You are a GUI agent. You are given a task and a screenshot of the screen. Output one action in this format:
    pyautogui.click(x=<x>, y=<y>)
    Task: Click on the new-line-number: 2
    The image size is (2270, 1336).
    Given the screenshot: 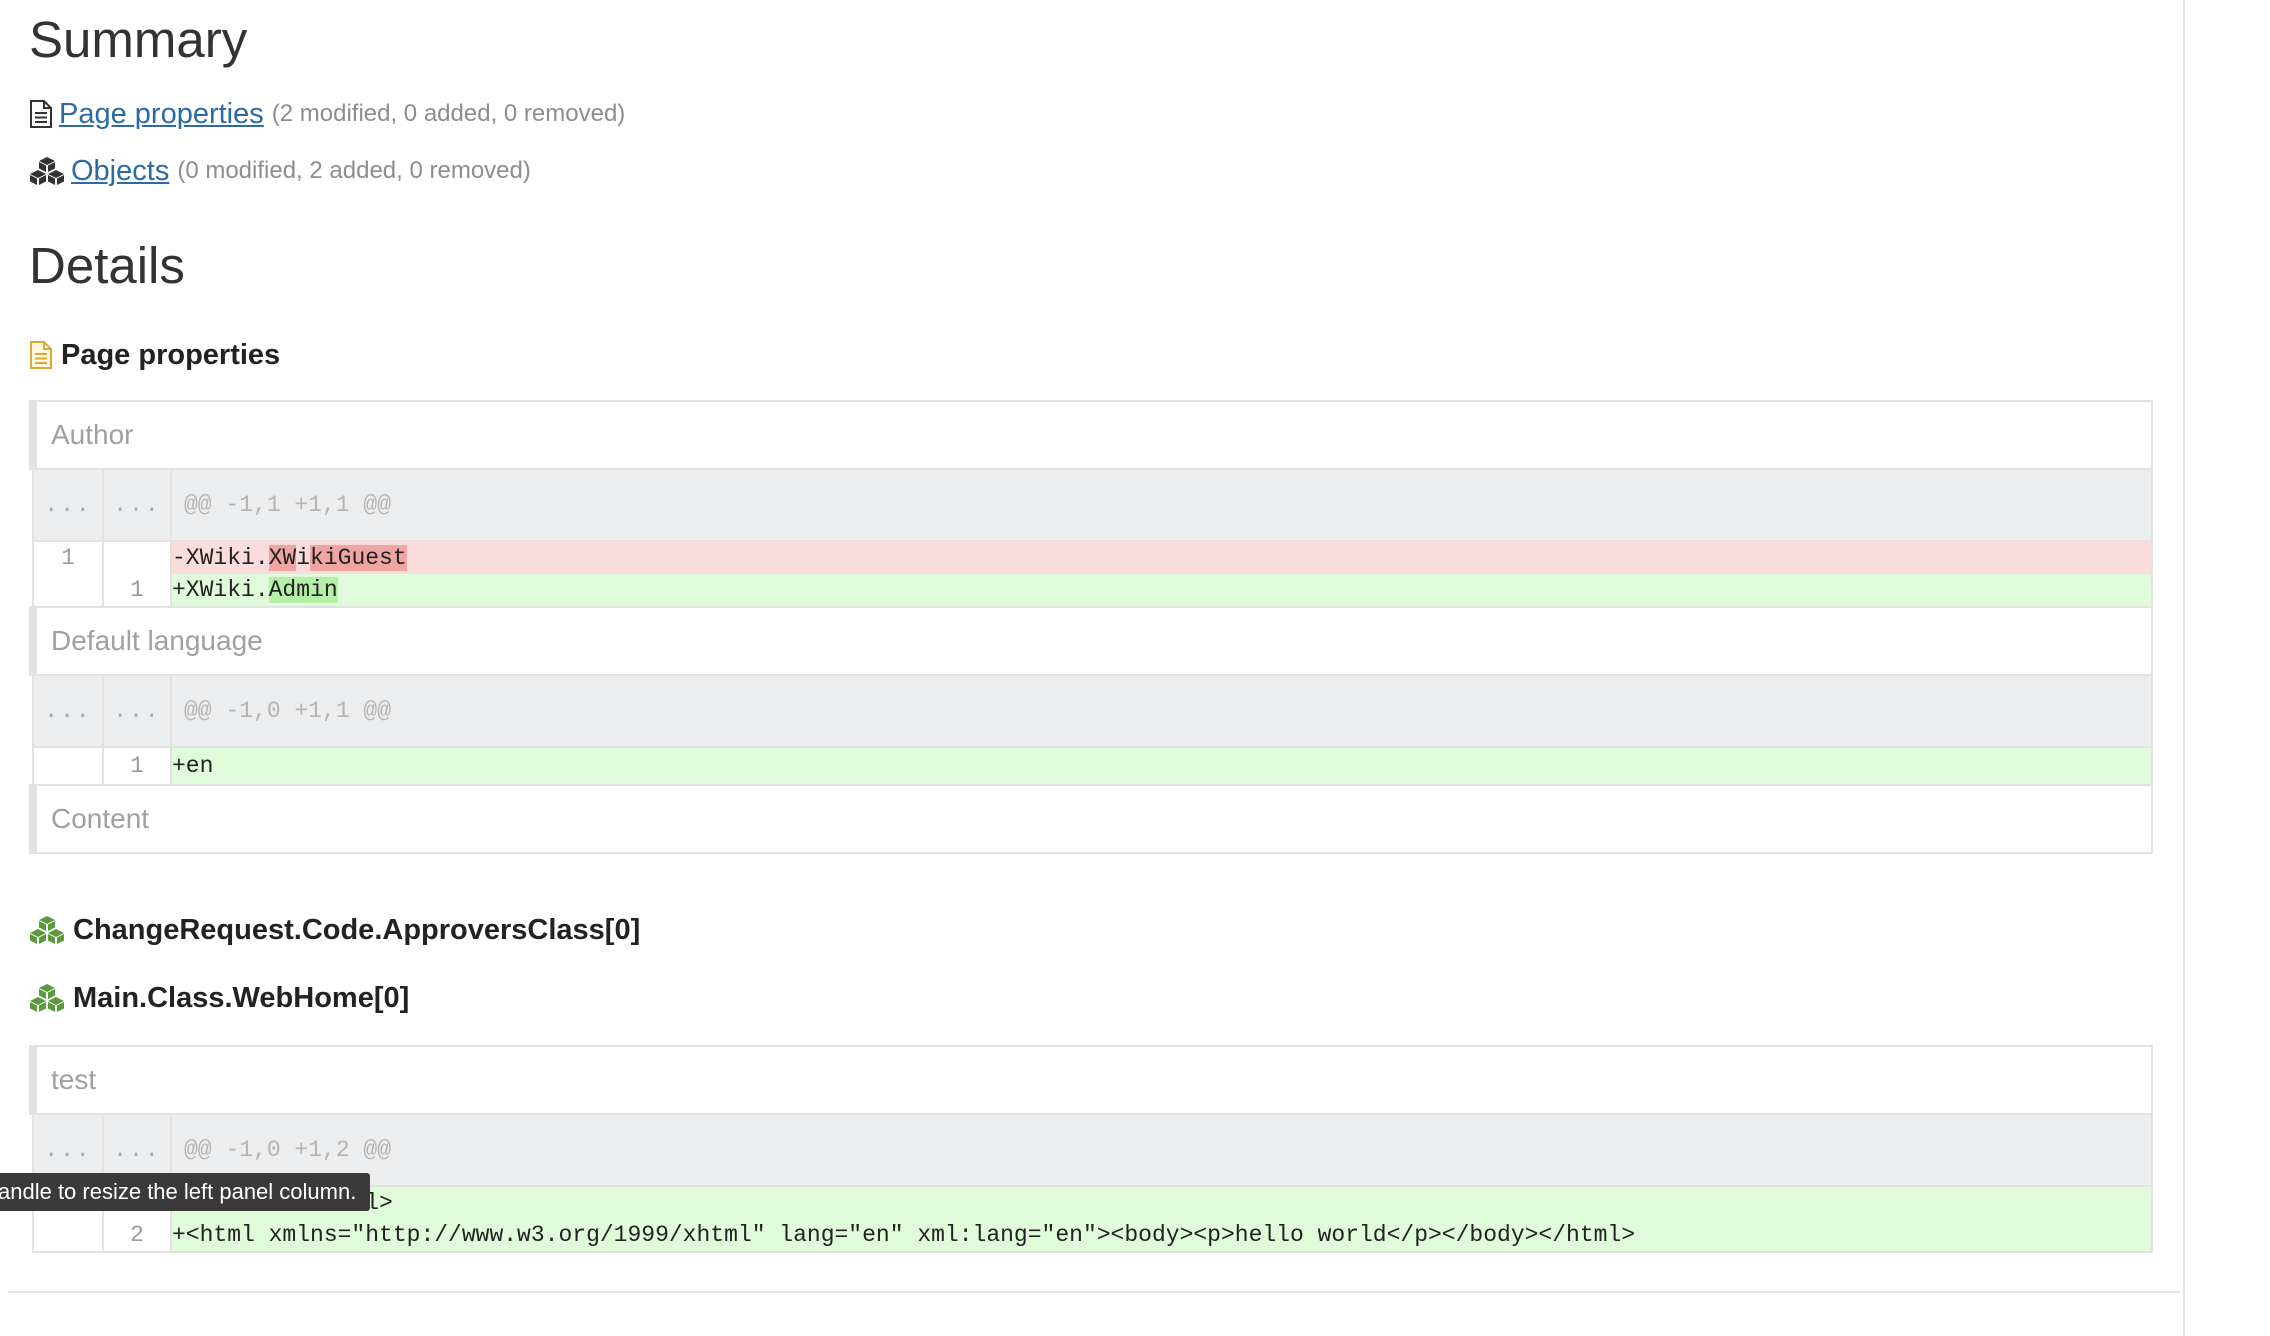 What is the action you would take?
    pyautogui.click(x=137, y=1236)
    